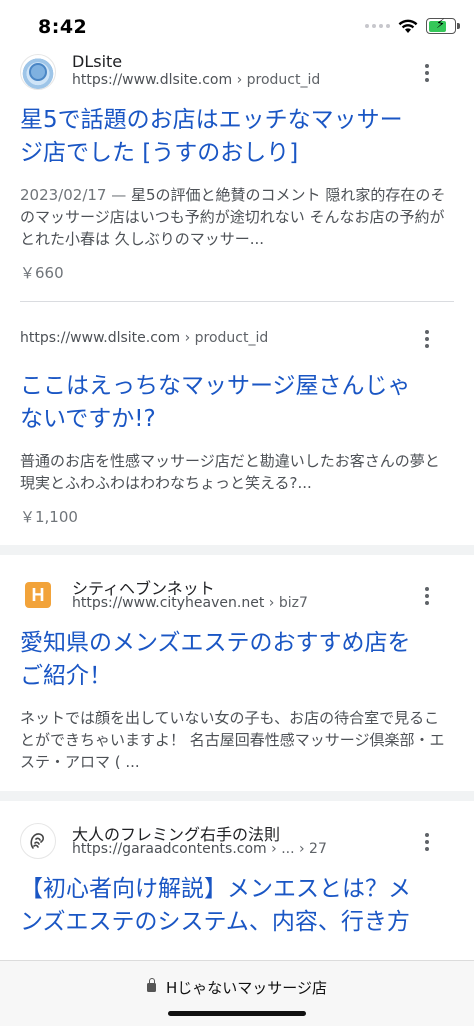 This screenshot has width=474, height=1026. Describe the element at coordinates (237, 906) in the screenshot. I see `result-title-link: 【初心者向け解説】メンエスとは？メ ンズエステのシステム、内容、行き方` at that location.